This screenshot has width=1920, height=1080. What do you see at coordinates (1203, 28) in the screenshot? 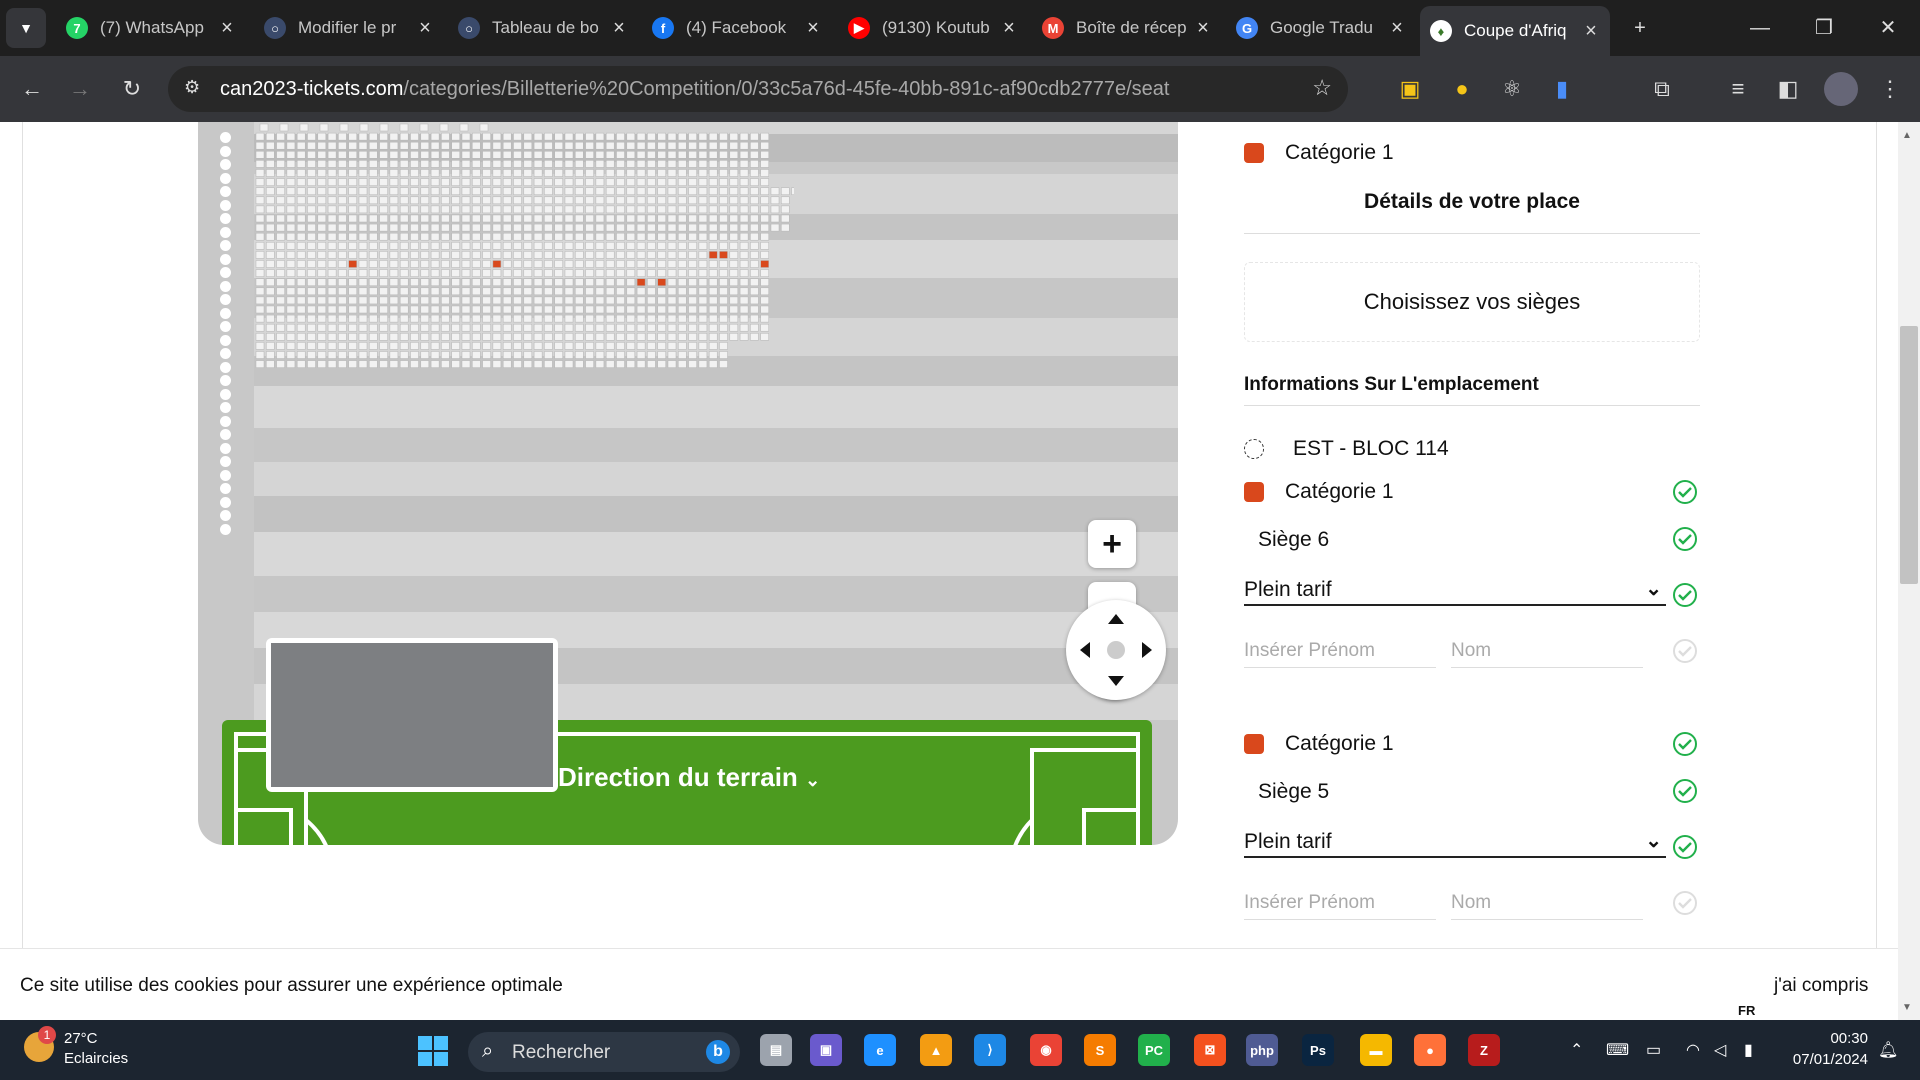
I see `close-tab-icon: ×` at bounding box center [1203, 28].